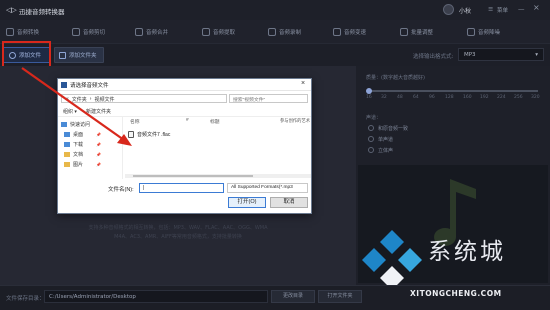  I want to click on column-number: #, so click(187, 120).